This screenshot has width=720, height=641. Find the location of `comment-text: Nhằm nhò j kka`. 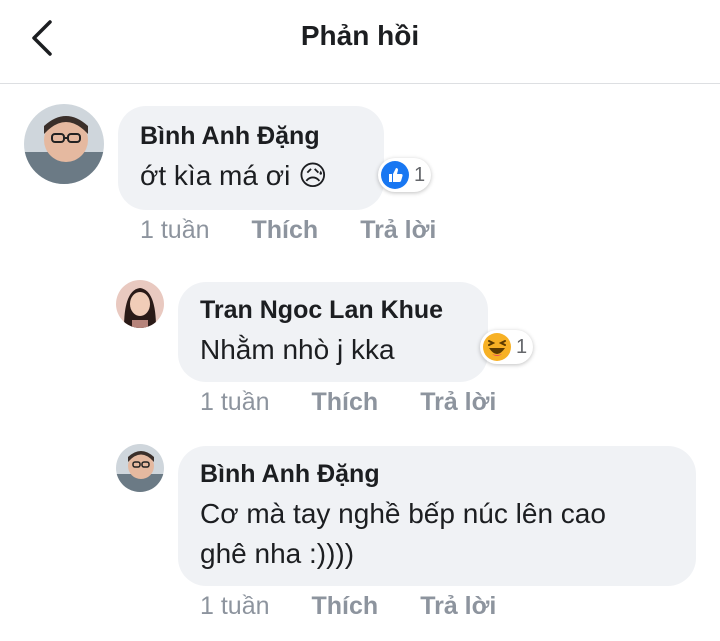

comment-text: Nhằm nhò j kka is located at coordinates (297, 349).